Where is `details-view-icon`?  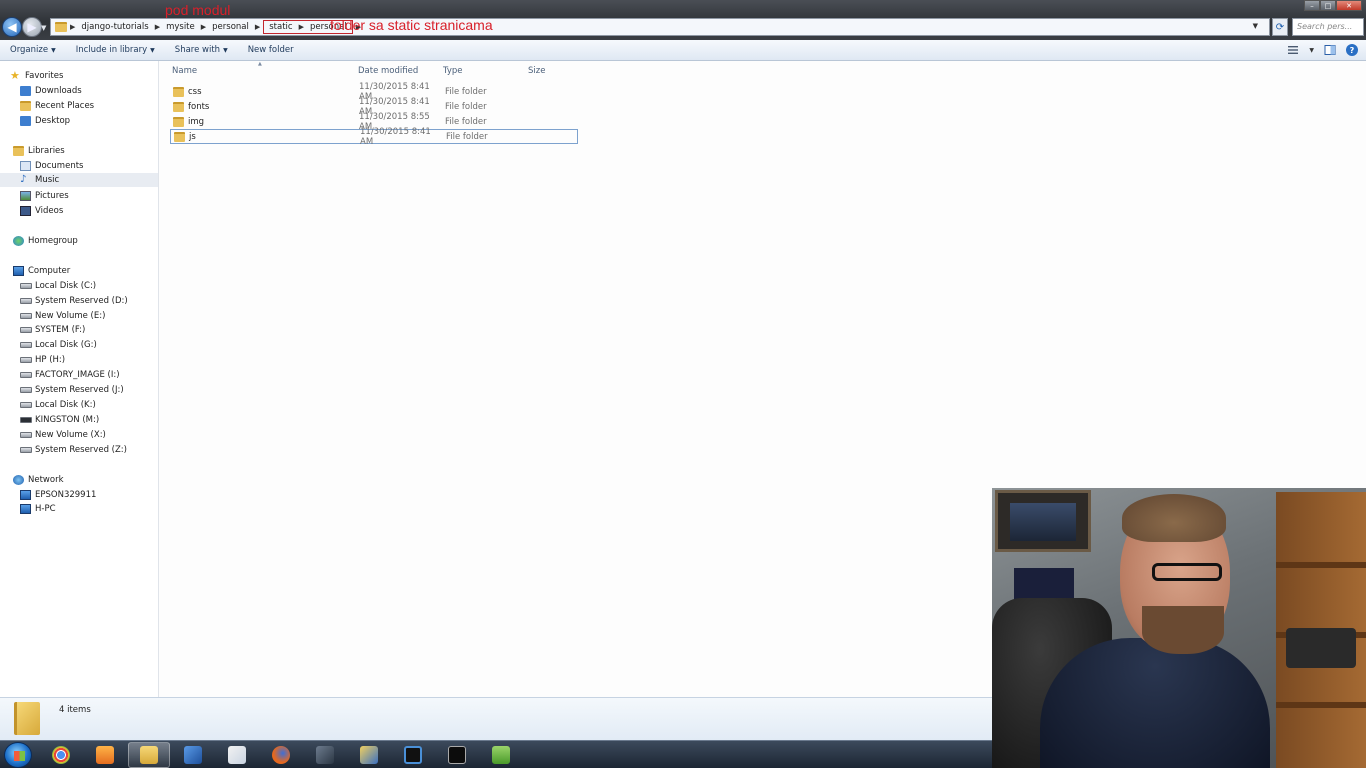 details-view-icon is located at coordinates (1293, 50).